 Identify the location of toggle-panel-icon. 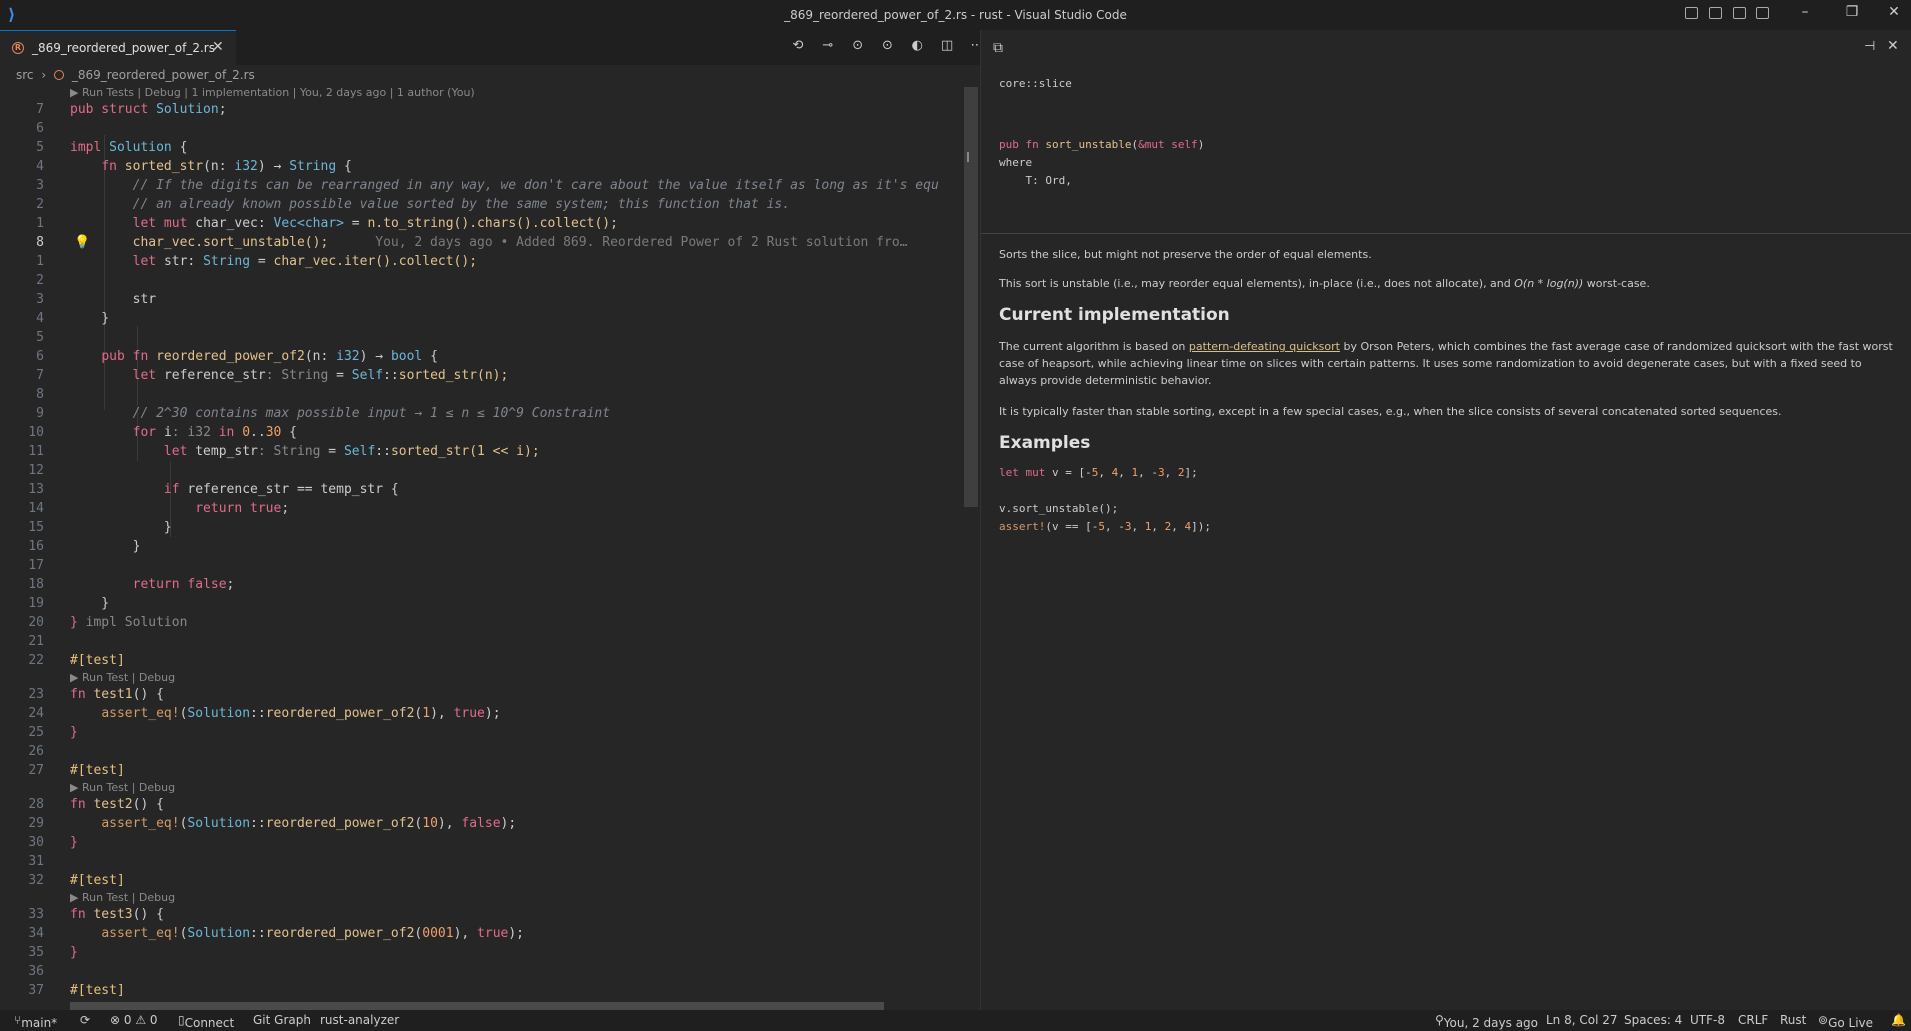
(1715, 13).